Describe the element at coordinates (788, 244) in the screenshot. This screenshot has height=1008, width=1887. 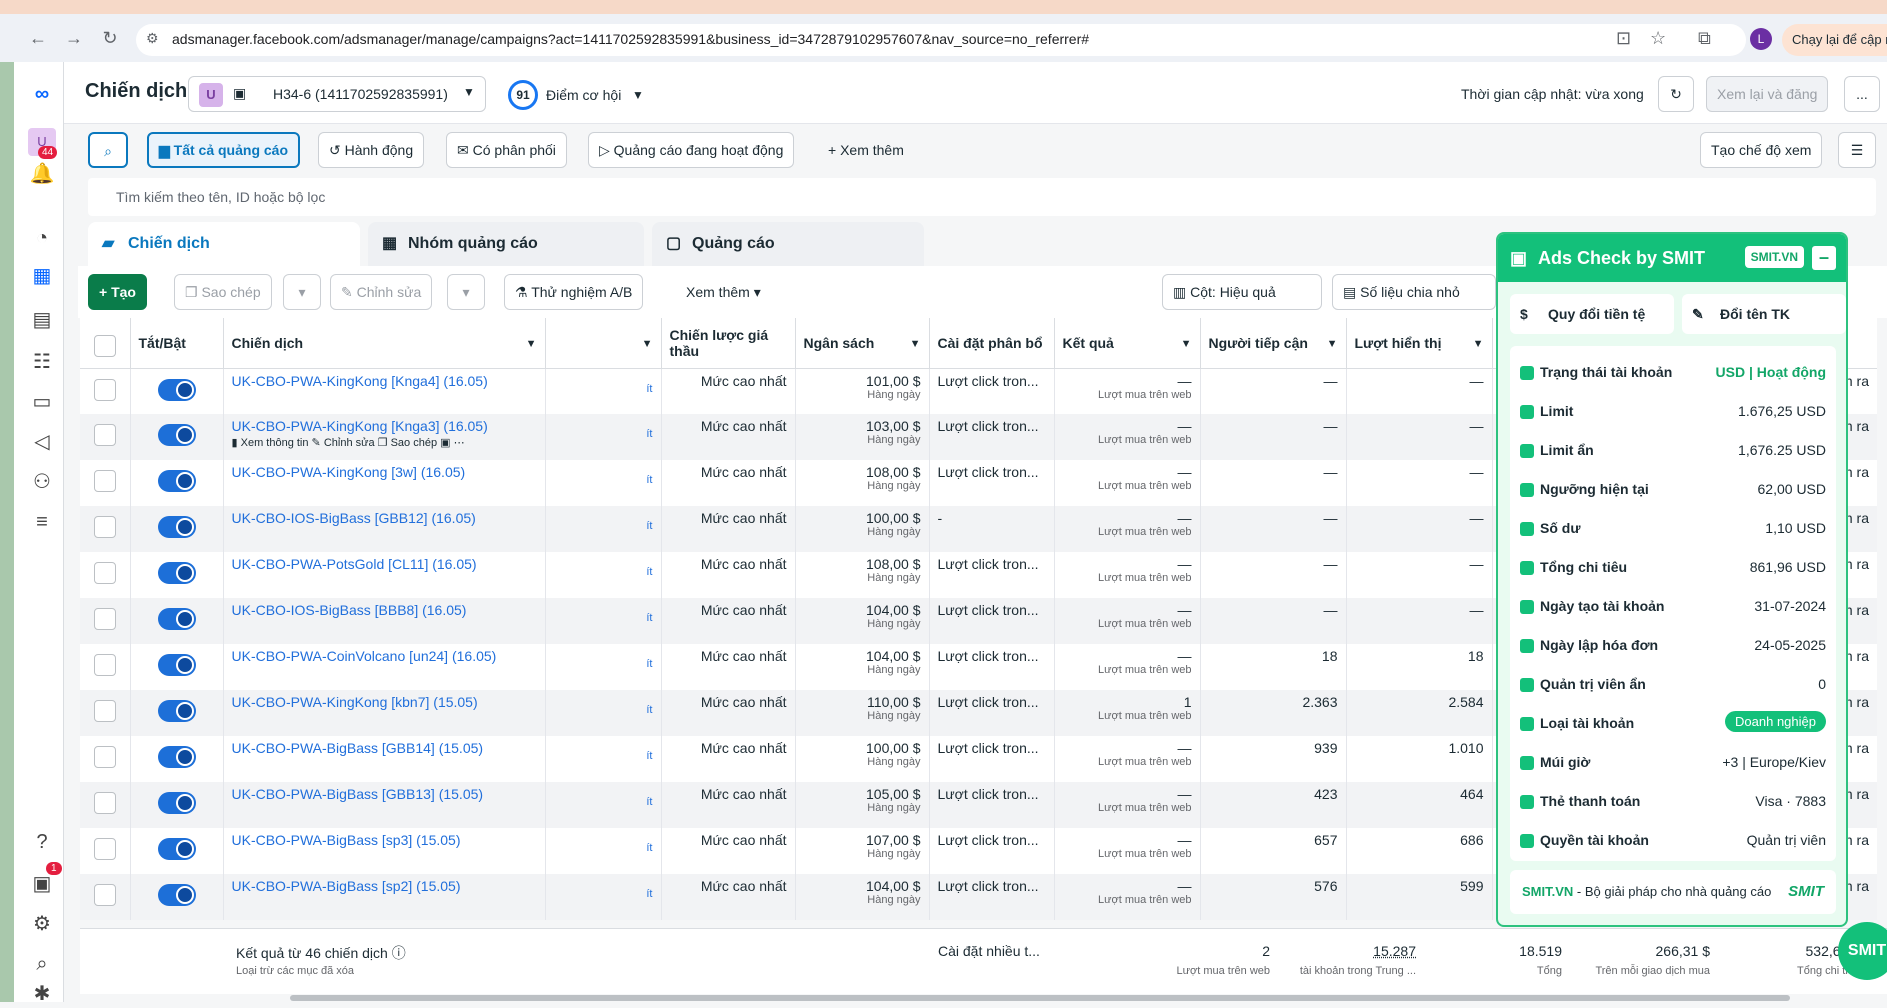
I see `tab-ads: ▢ Quảng cáo` at that location.